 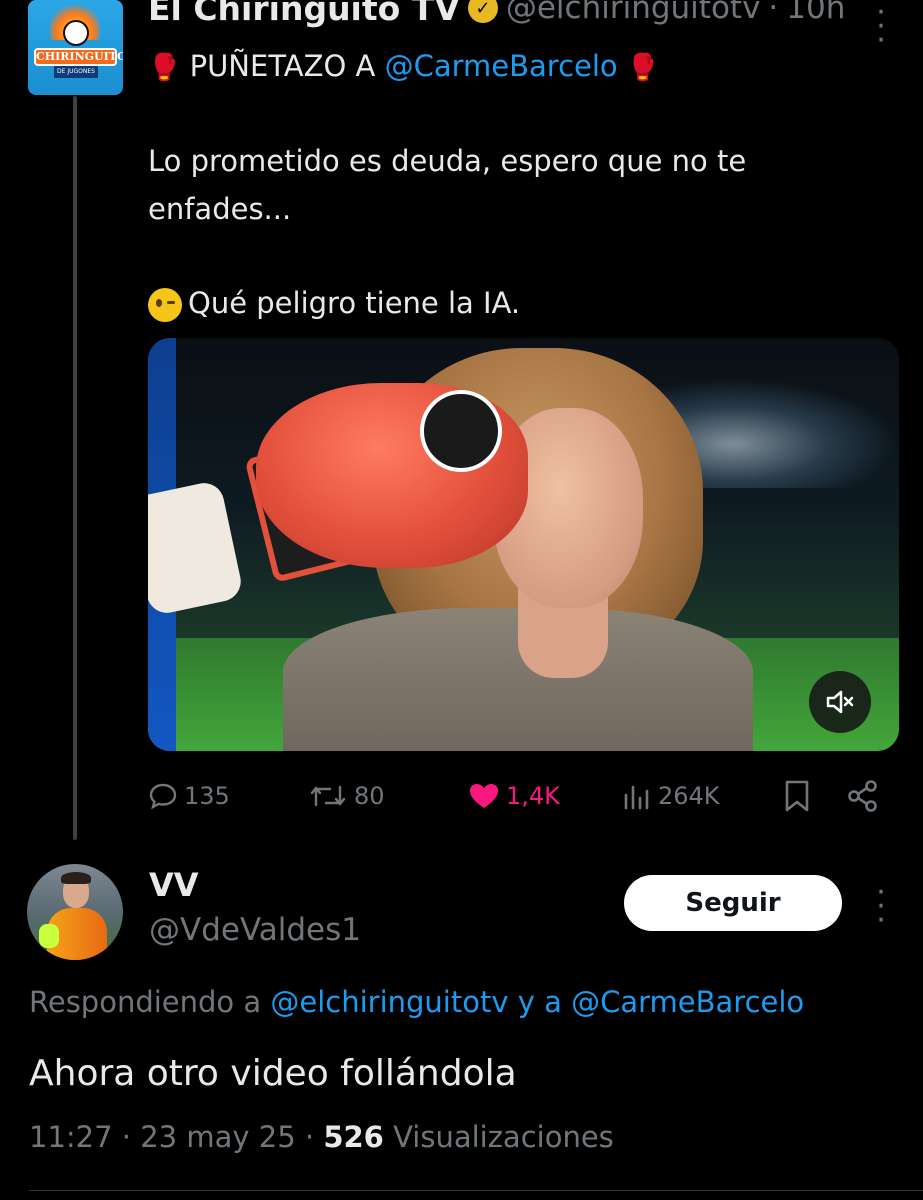 I want to click on retweet-action: 80, so click(x=346, y=796).